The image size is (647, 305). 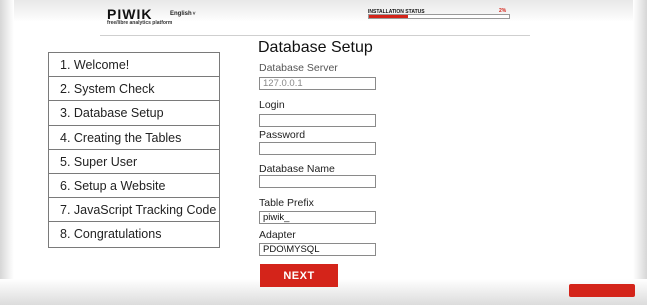 What do you see at coordinates (140, 23) in the screenshot?
I see `logo-tagline: free/libre analytics platform` at bounding box center [140, 23].